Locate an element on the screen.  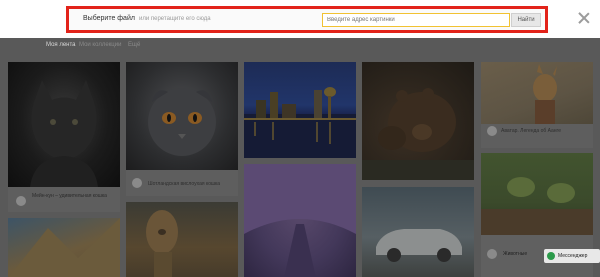
bears-image is located at coordinates (418, 121).